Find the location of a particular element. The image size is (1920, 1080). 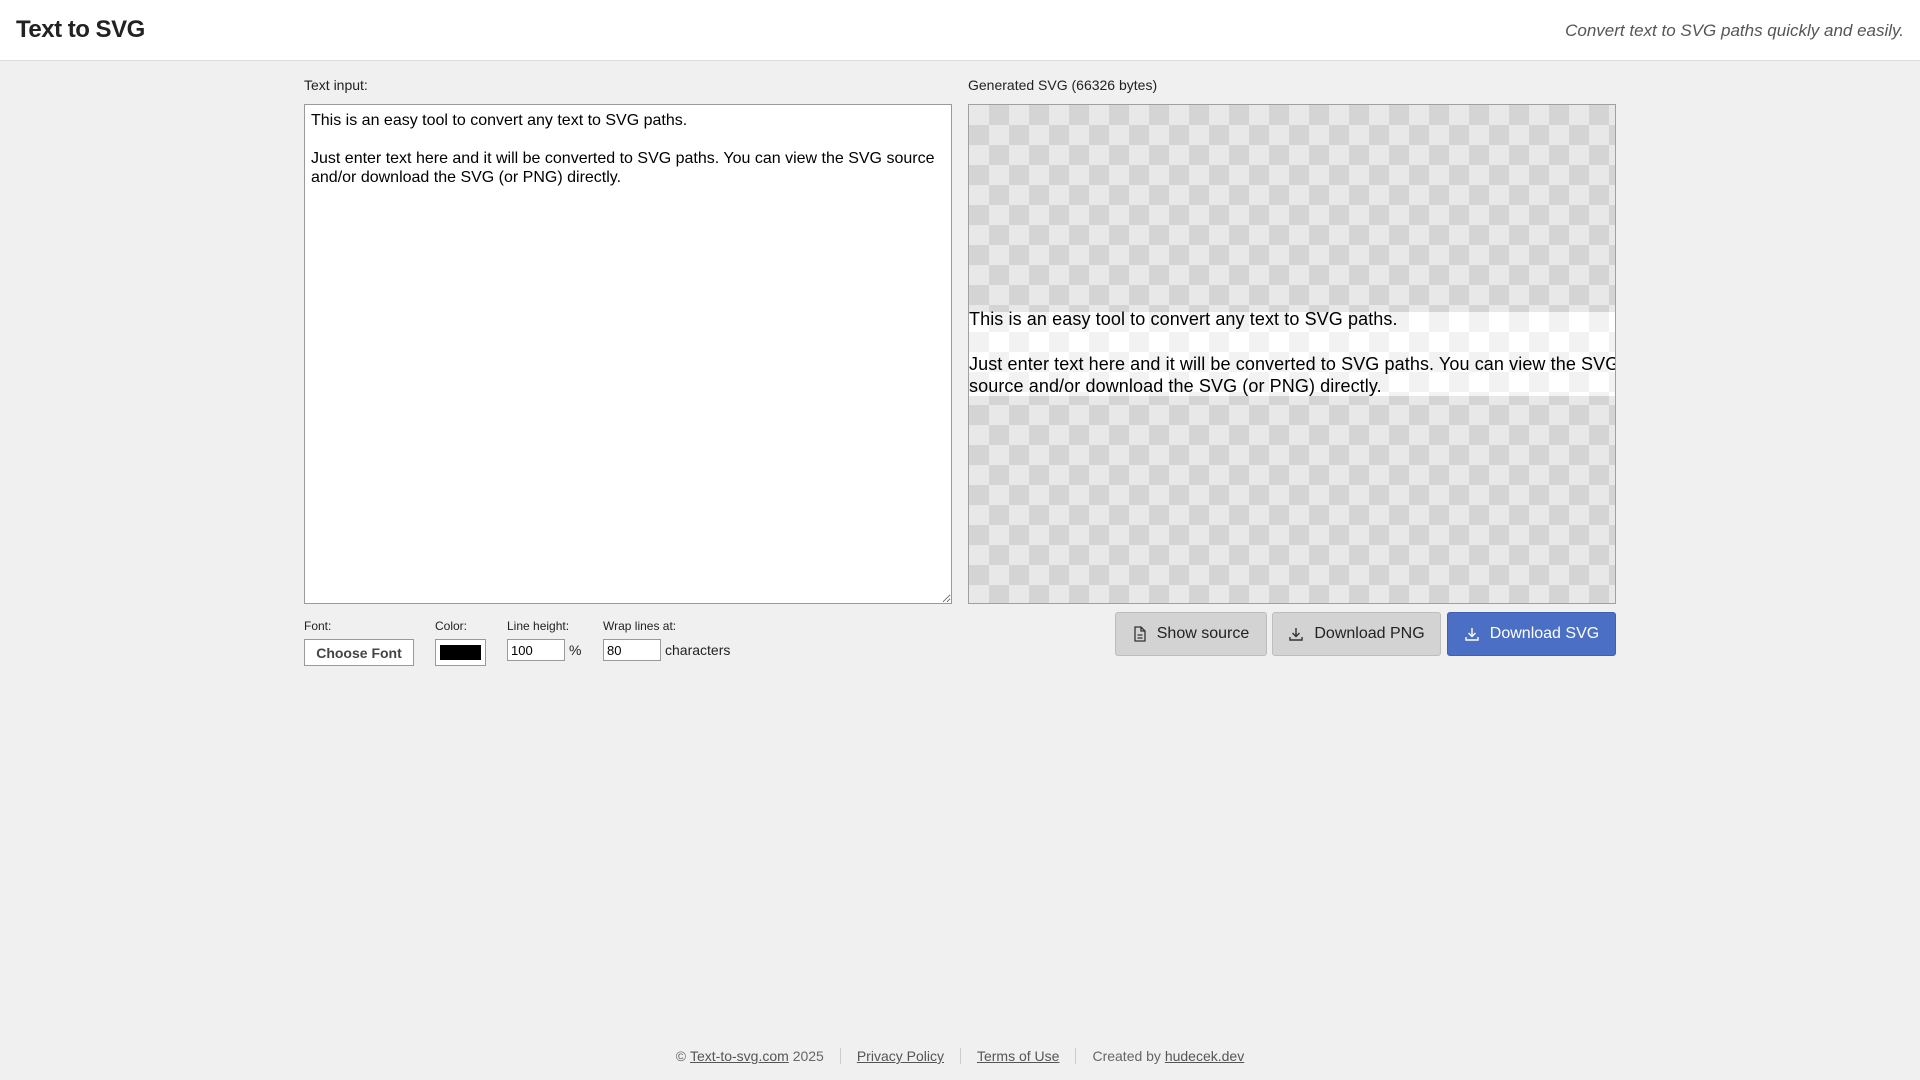

download-png-label: Download PNG is located at coordinates (1369, 633).